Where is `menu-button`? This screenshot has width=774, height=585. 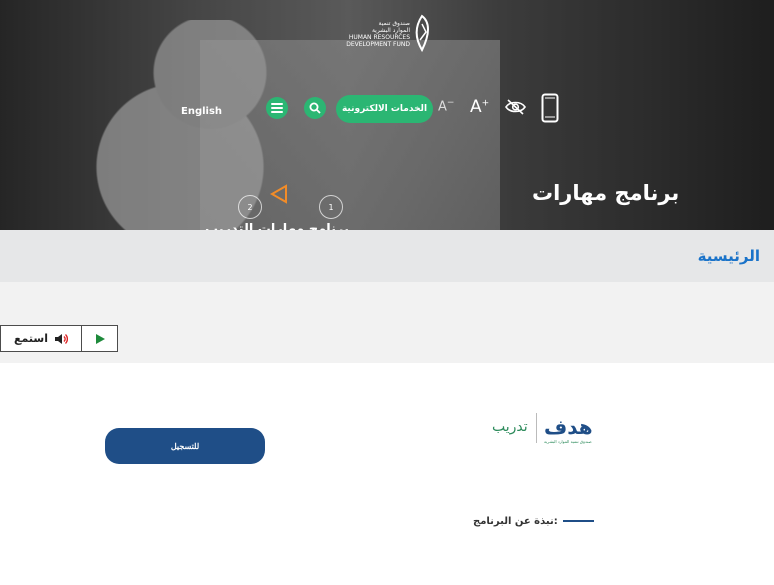
menu-button is located at coordinates (277, 108).